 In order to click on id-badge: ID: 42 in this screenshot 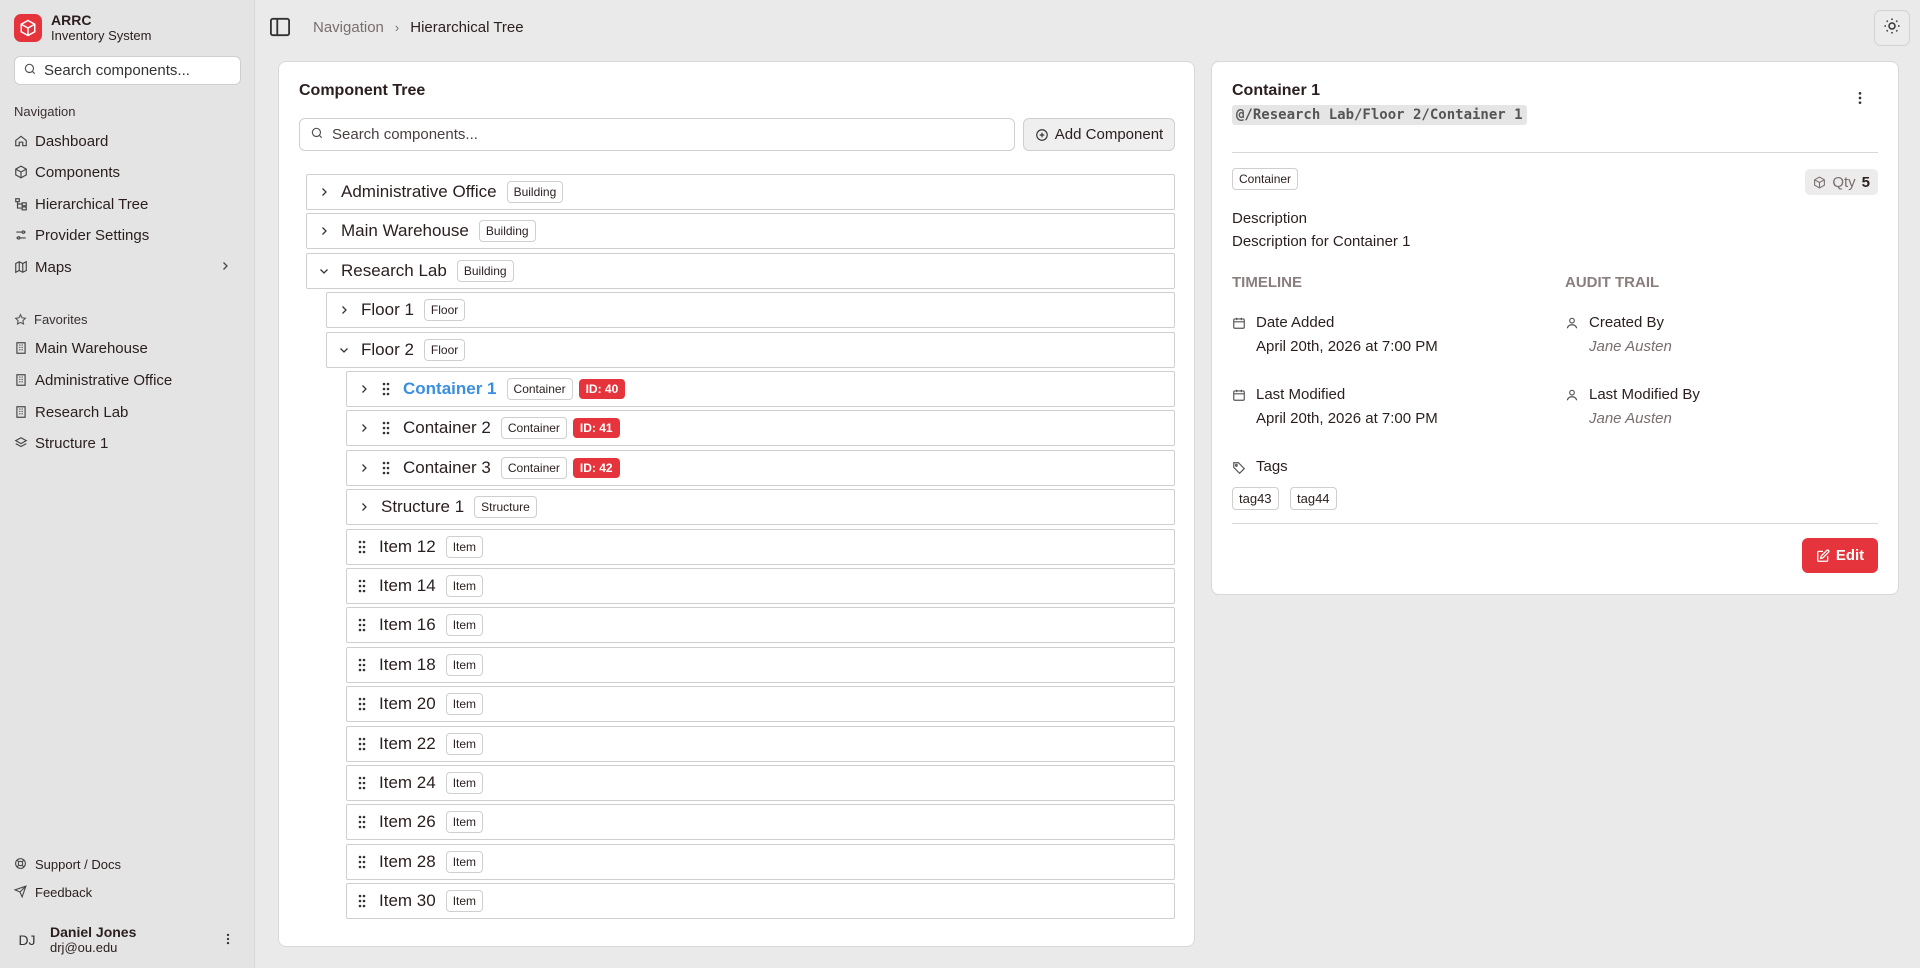, I will do `click(596, 467)`.